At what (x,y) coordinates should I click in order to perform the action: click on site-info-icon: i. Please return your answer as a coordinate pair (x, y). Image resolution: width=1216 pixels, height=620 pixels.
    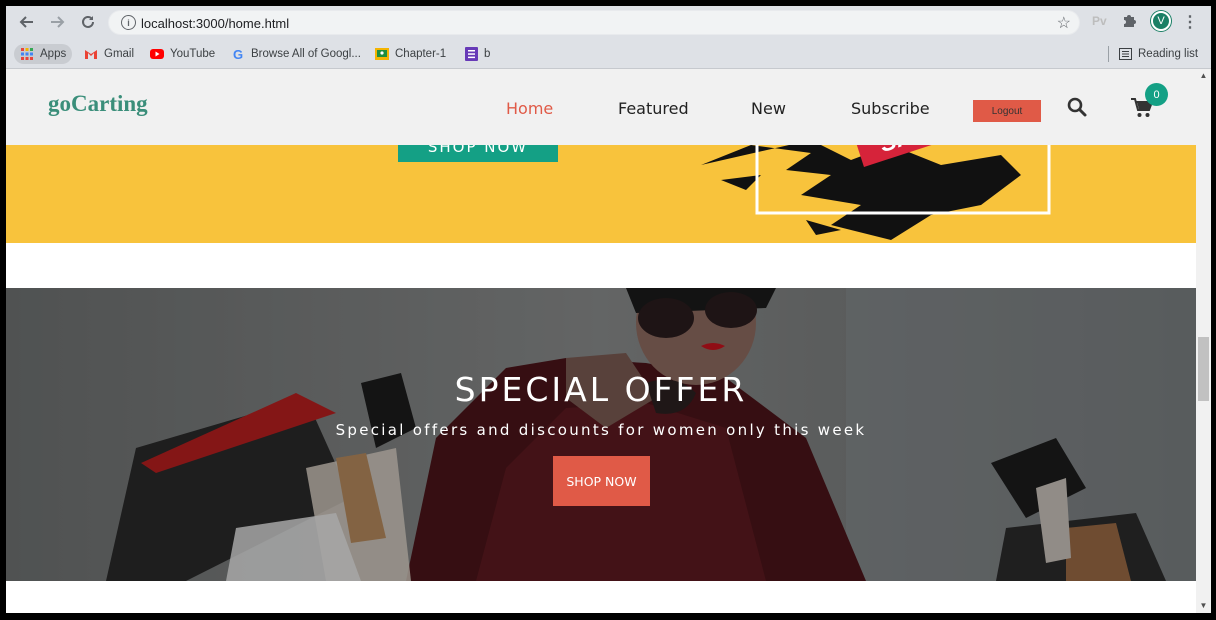
    Looking at the image, I should click on (128, 22).